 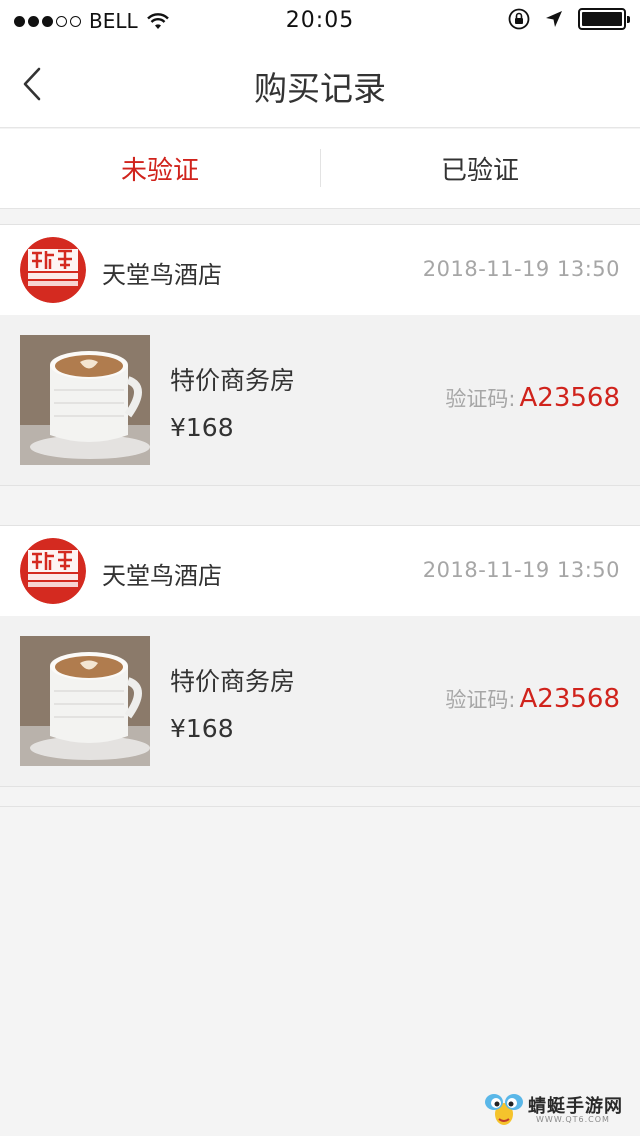 I want to click on tab-unverified: 未验证, so click(x=160, y=168).